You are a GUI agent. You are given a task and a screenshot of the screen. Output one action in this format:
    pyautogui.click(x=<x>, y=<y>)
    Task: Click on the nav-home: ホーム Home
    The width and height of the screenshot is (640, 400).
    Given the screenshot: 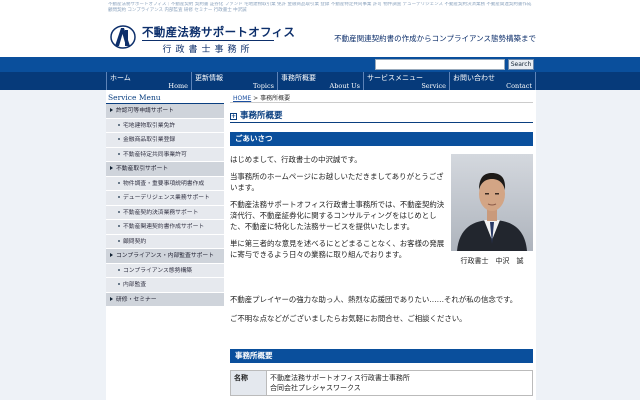 What is the action you would take?
    pyautogui.click(x=149, y=81)
    